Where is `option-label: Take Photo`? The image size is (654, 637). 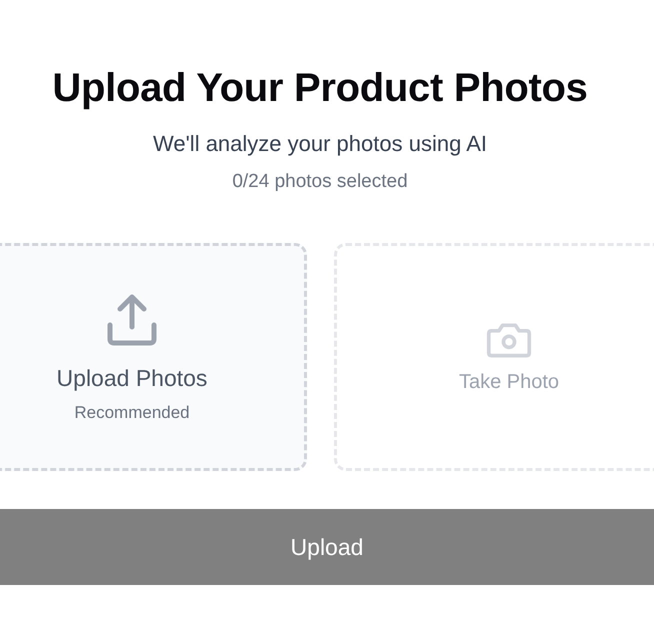
option-label: Take Photo is located at coordinates (509, 382).